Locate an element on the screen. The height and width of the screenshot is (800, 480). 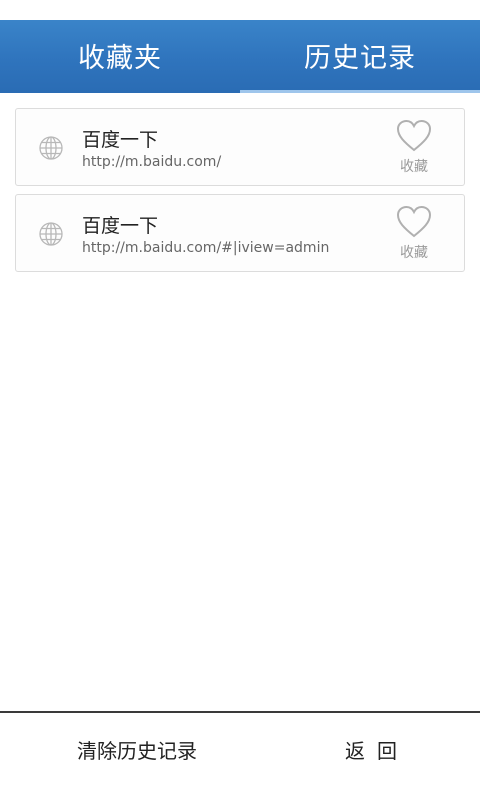
history-item-url: http://m.baidu.com/#|iview=admin is located at coordinates (206, 248).